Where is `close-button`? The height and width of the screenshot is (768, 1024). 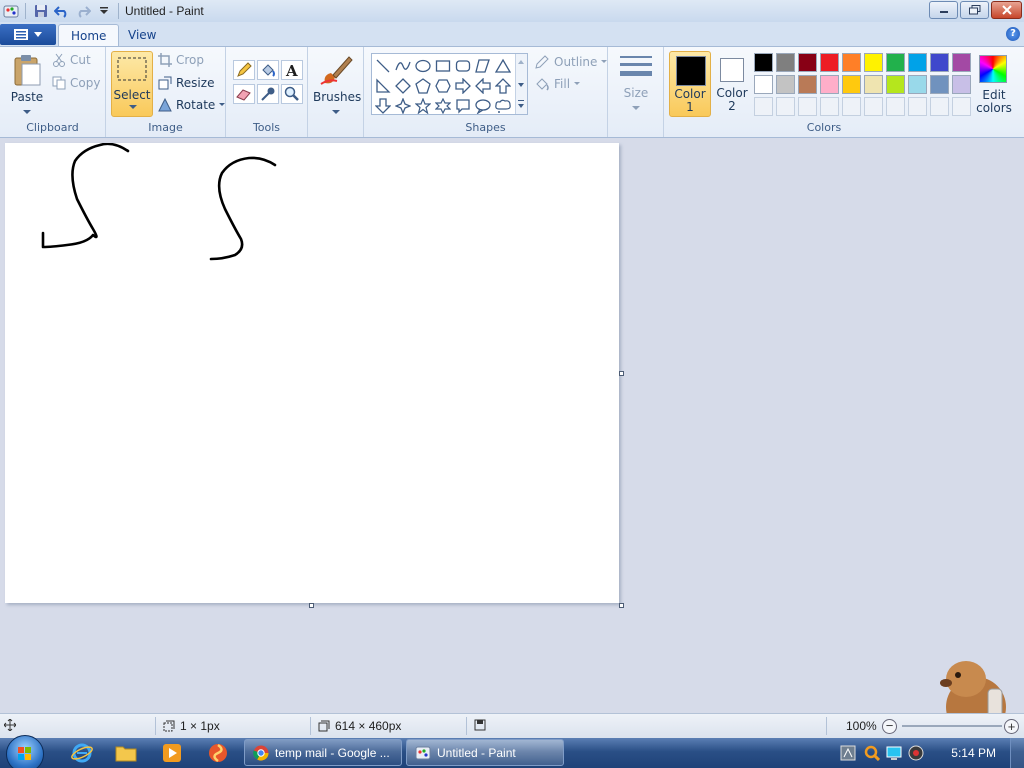 close-button is located at coordinates (1006, 10).